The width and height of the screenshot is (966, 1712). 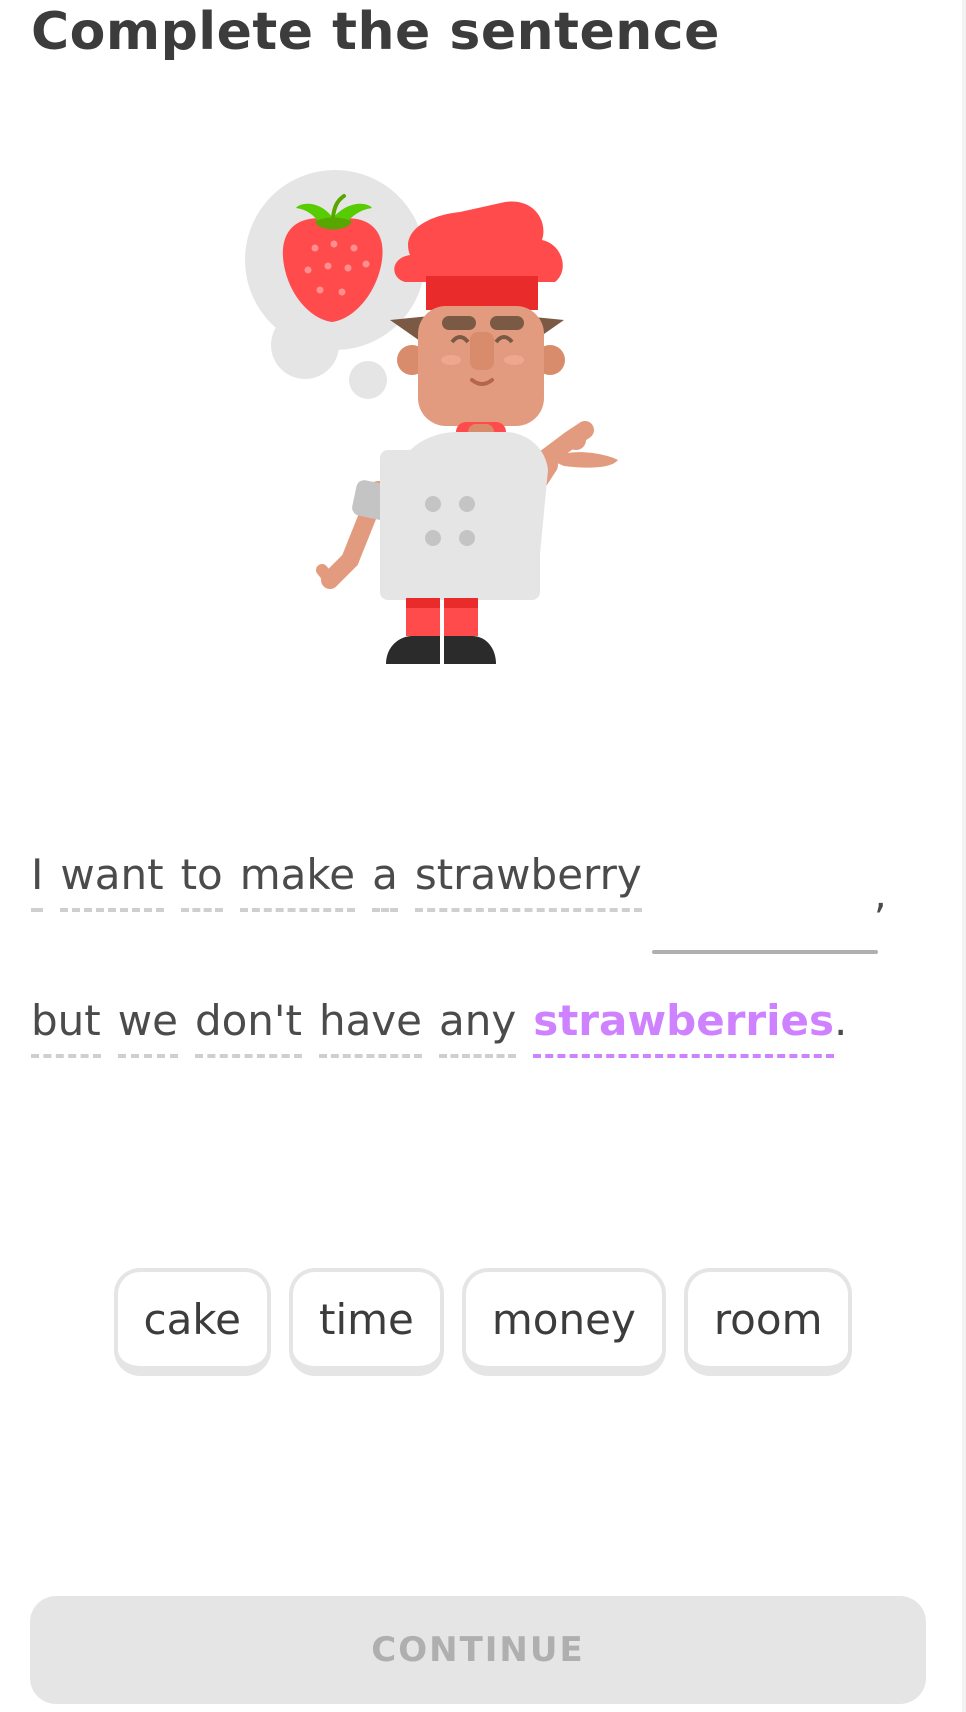 I want to click on word-bank: cake time money room, so click(x=483, y=1322).